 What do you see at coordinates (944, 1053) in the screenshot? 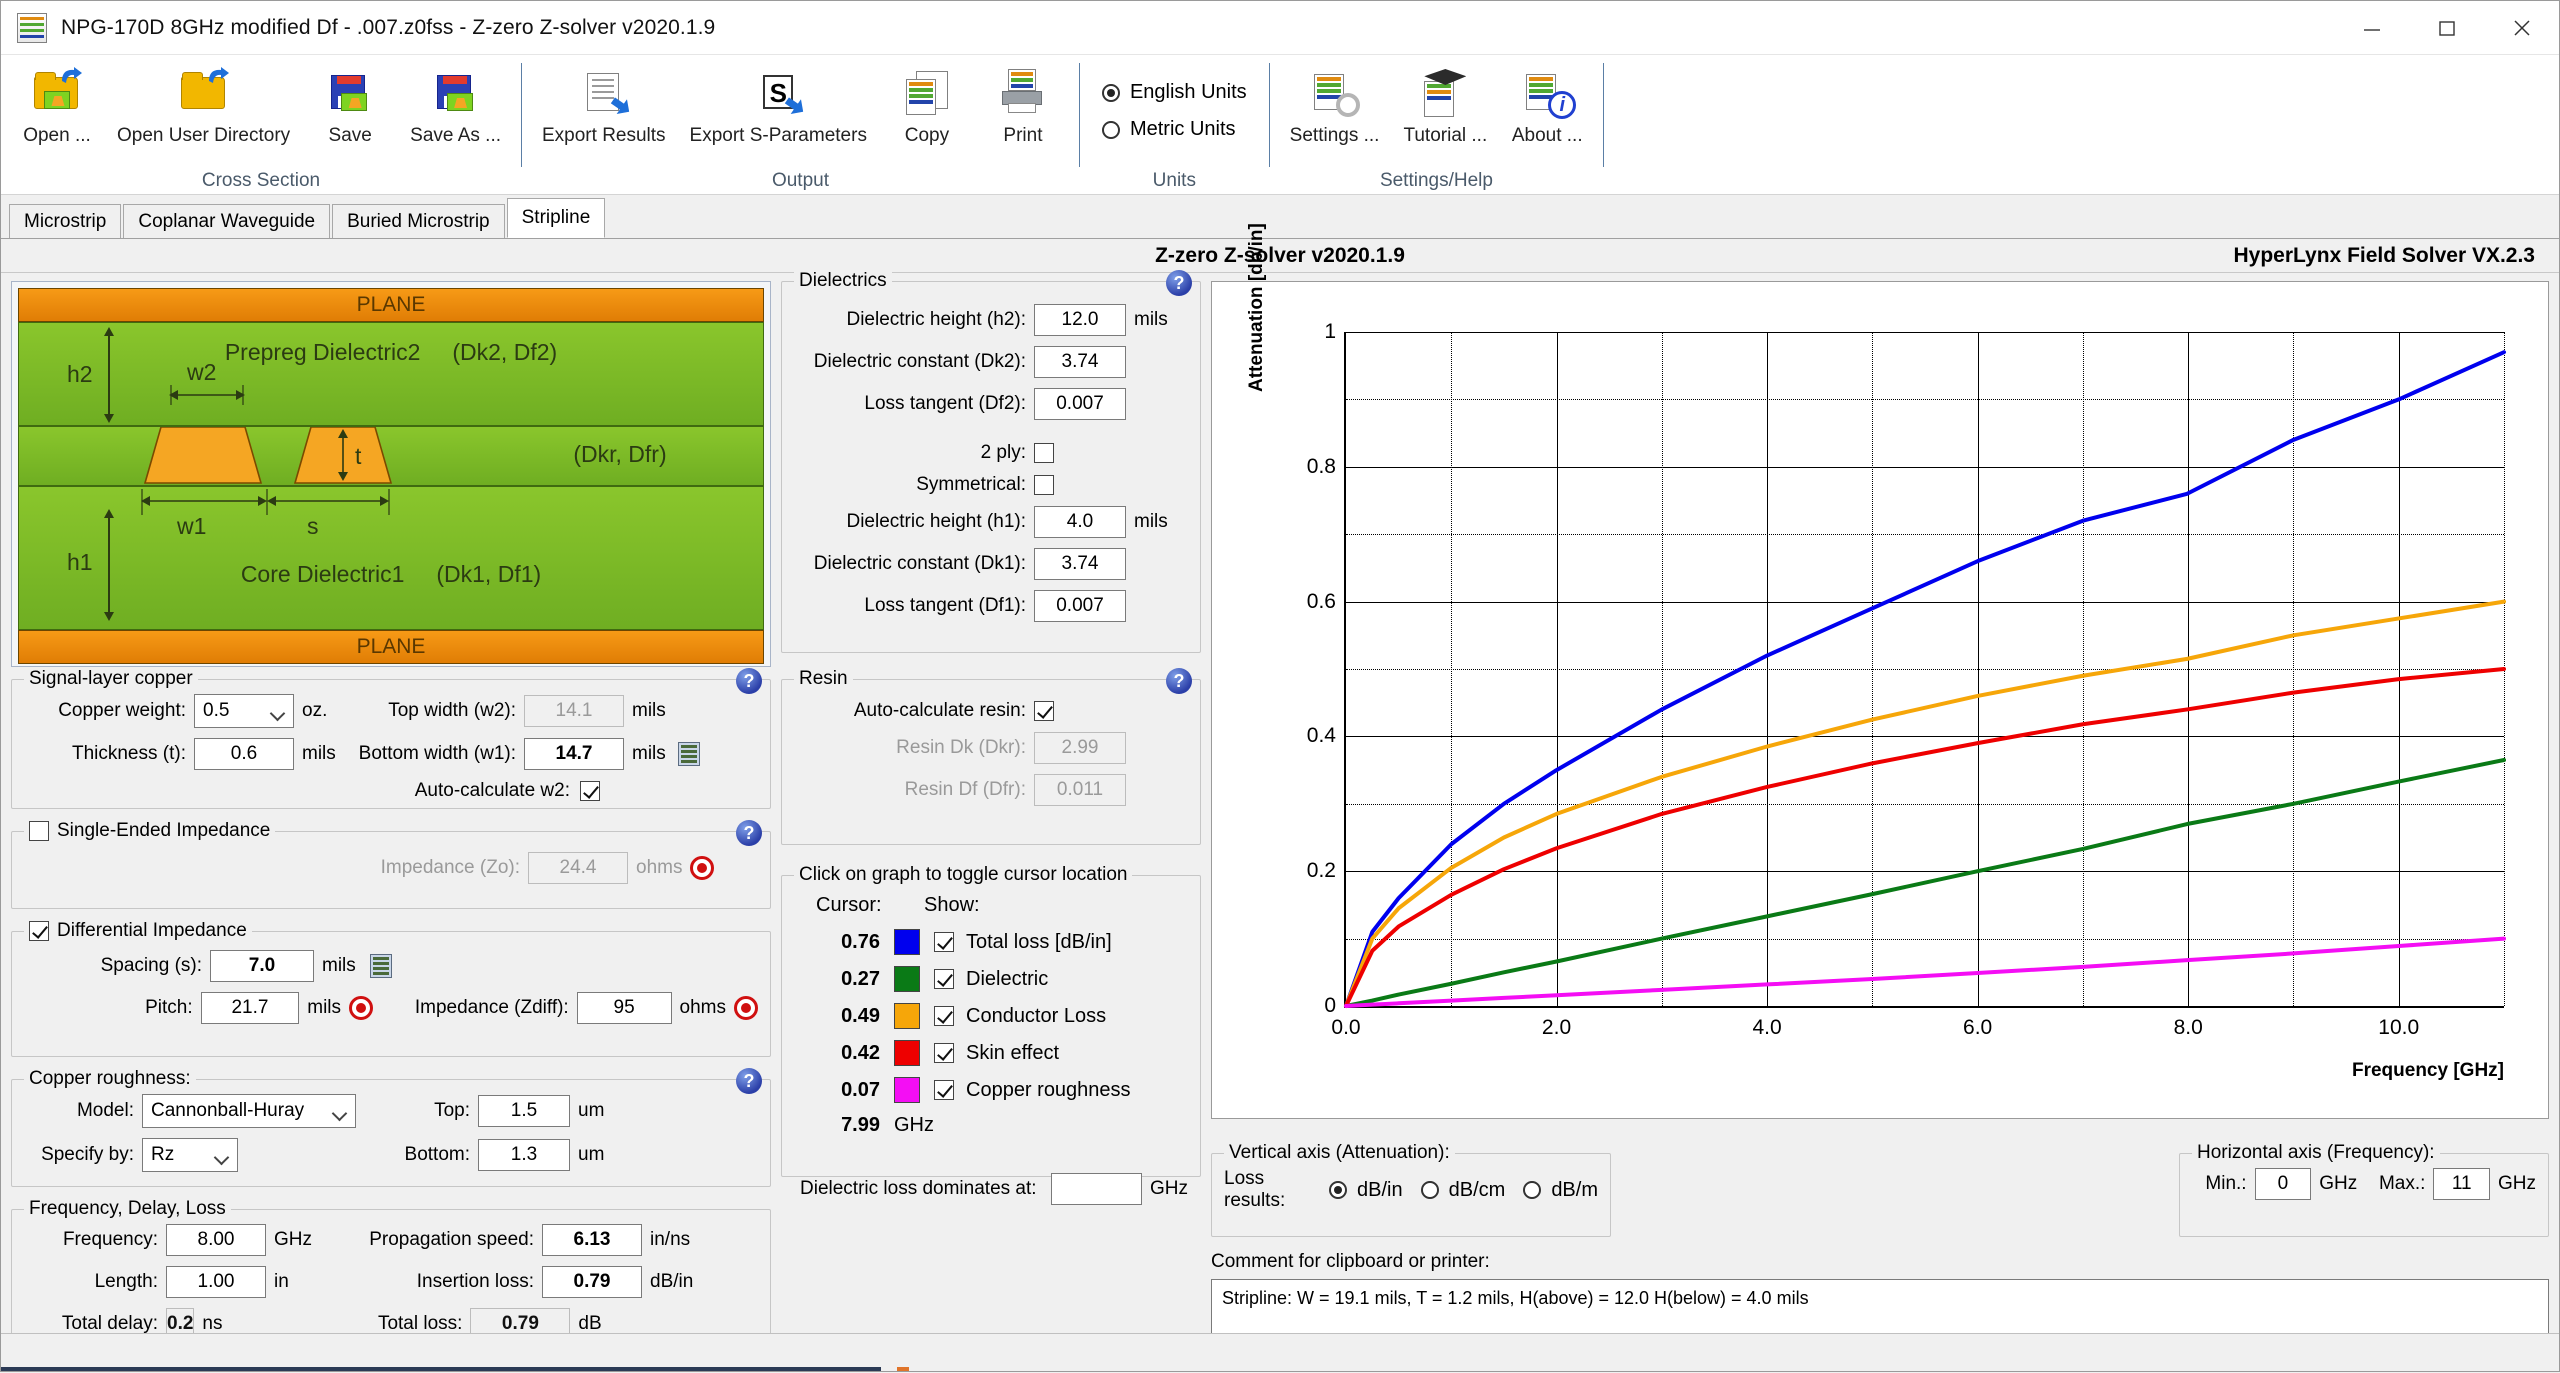
I see `show-checkbox-skin-effect` at bounding box center [944, 1053].